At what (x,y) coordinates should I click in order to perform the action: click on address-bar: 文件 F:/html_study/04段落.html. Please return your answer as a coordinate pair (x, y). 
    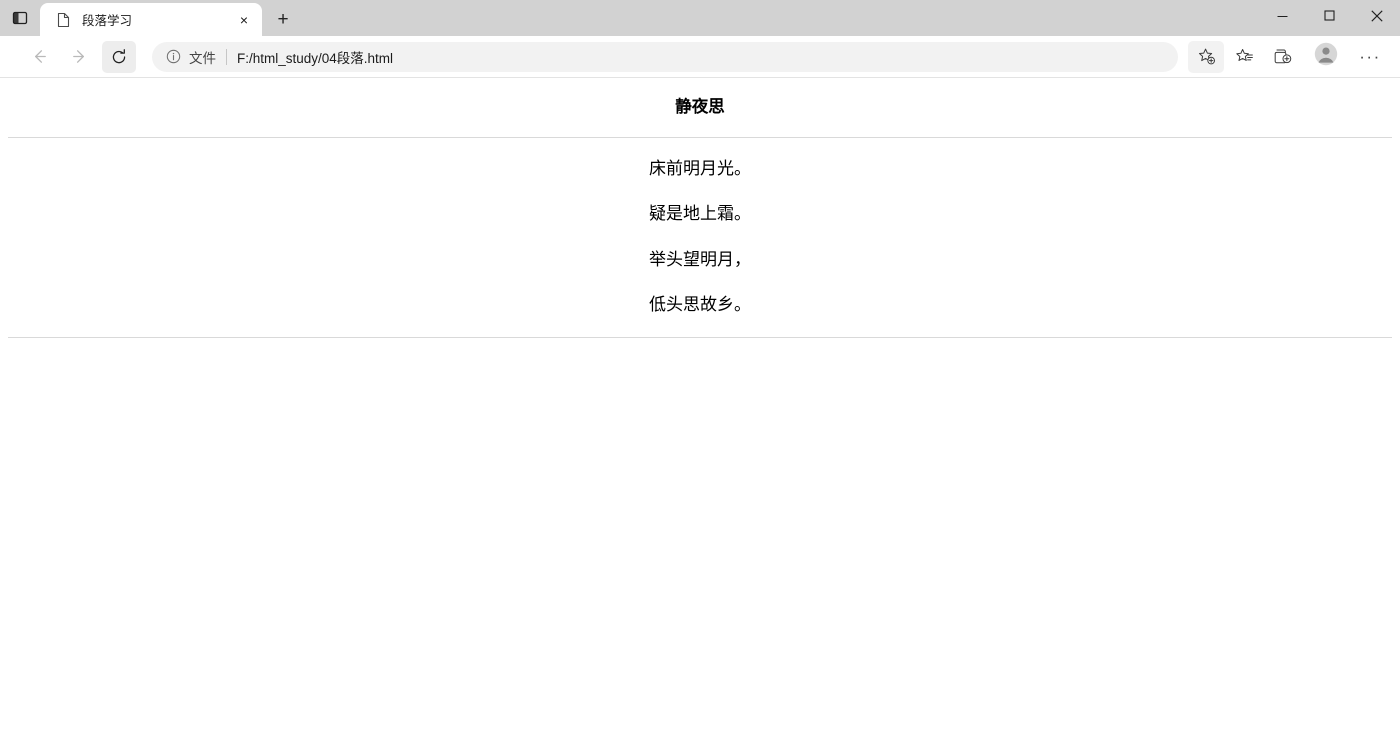
    Looking at the image, I should click on (665, 56).